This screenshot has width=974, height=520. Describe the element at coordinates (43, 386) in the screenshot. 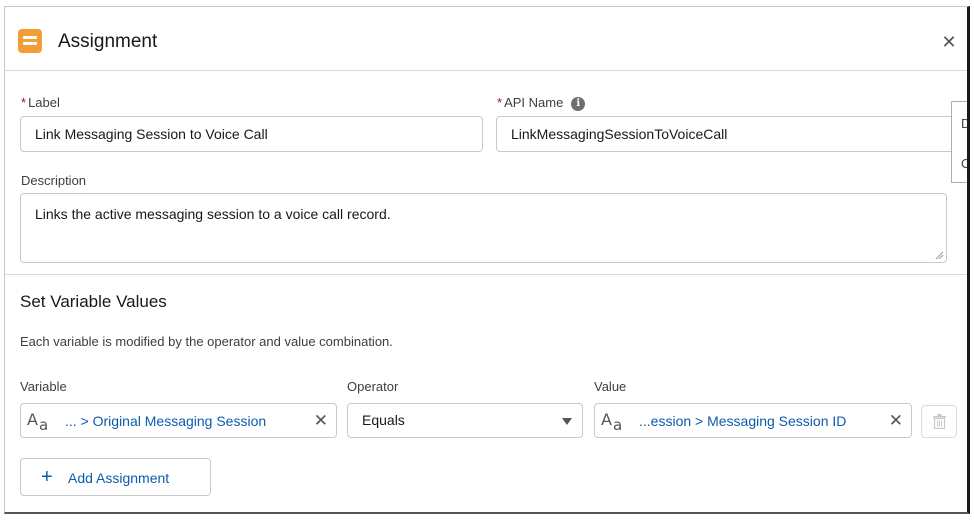

I see `variable-column-header: Variable` at that location.